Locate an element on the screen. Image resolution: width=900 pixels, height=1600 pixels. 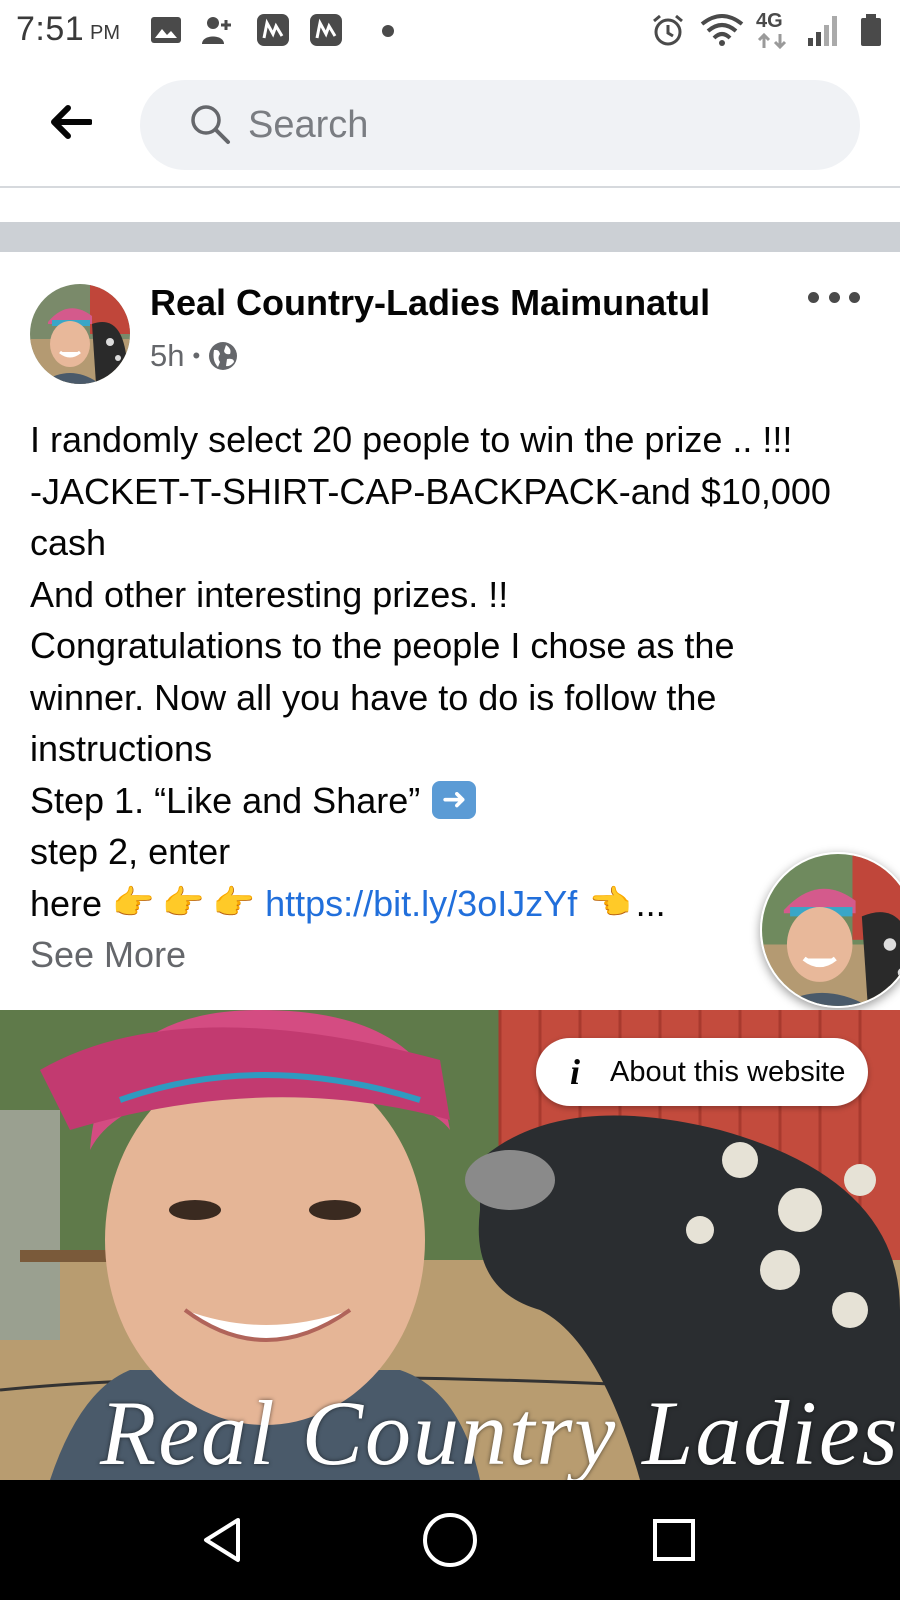
wifi-icon is located at coordinates (722, 30).